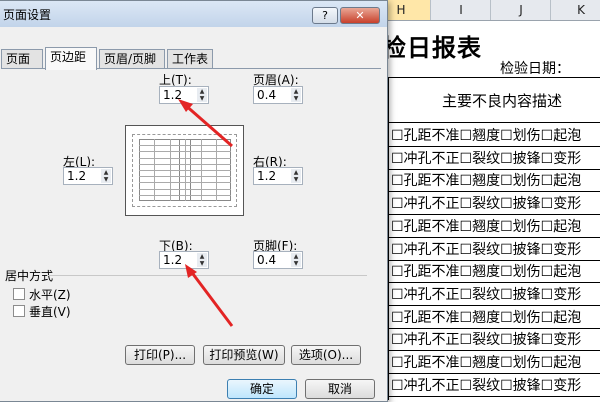 The width and height of the screenshot is (600, 402). Describe the element at coordinates (432, 45) in the screenshot. I see `report-title: 检日报表` at that location.